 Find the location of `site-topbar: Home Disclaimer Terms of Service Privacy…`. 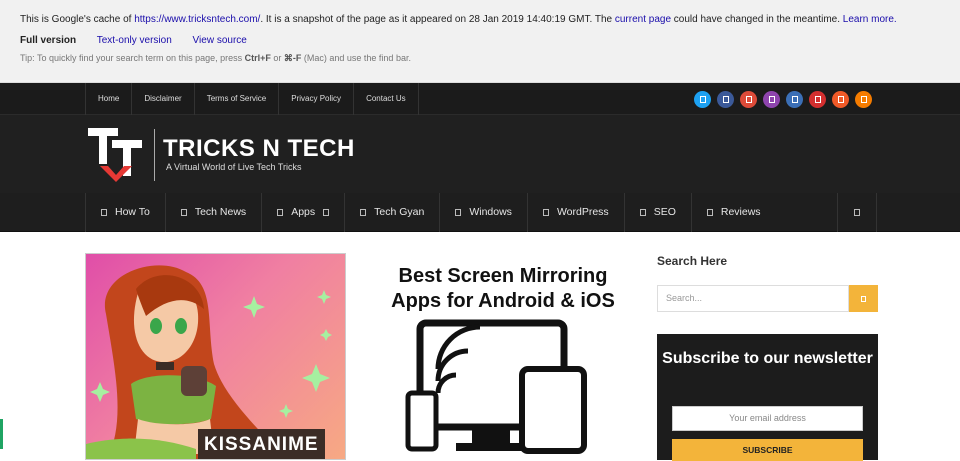

site-topbar: Home Disclaimer Terms of Service Privacy… is located at coordinates (480, 99).